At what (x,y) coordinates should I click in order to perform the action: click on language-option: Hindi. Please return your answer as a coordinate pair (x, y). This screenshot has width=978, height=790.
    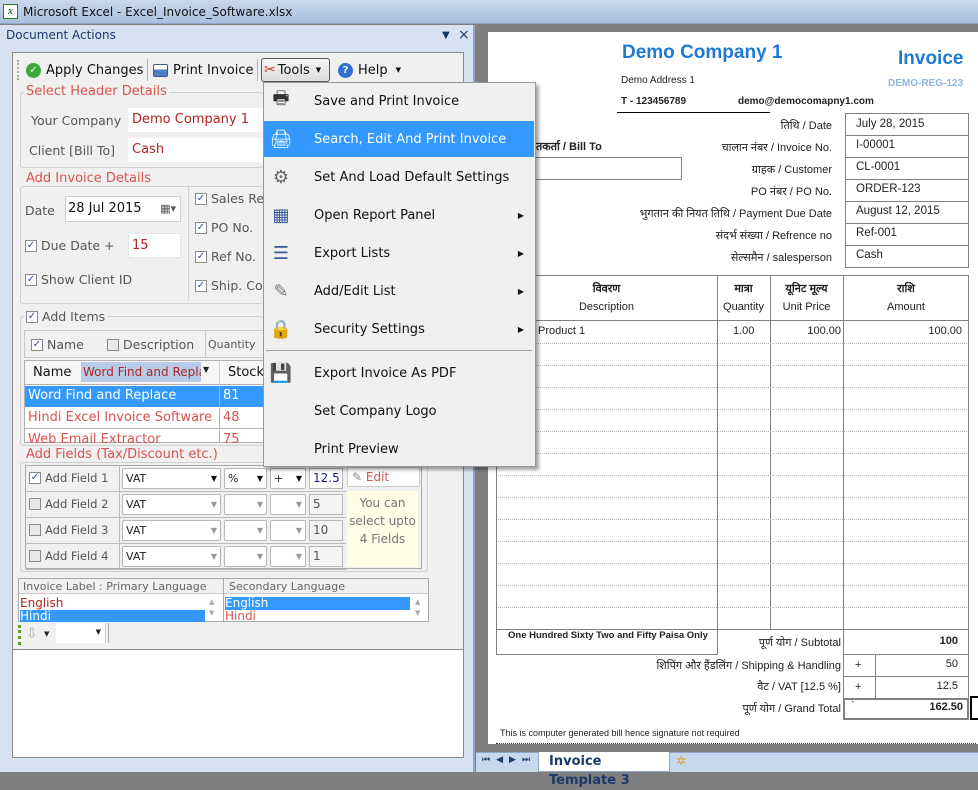
    Looking at the image, I should click on (317, 616).